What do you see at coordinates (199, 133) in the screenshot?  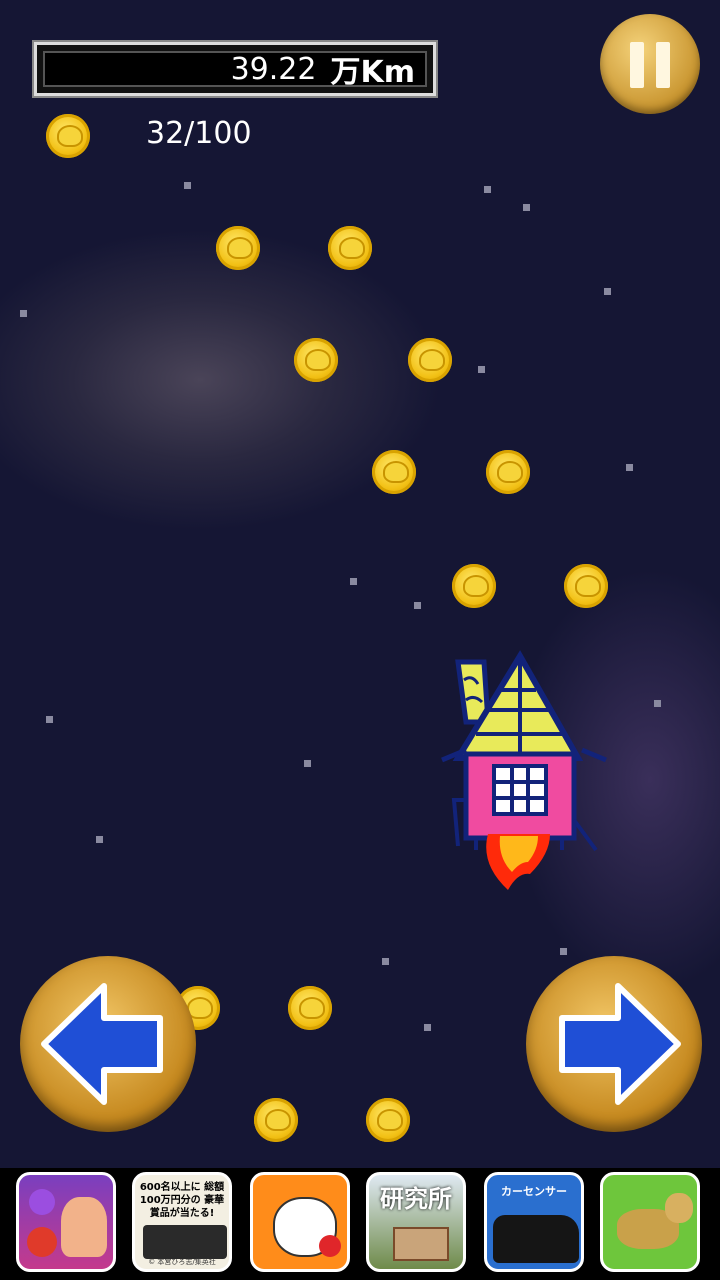 I see `coin-counter: 32/100` at bounding box center [199, 133].